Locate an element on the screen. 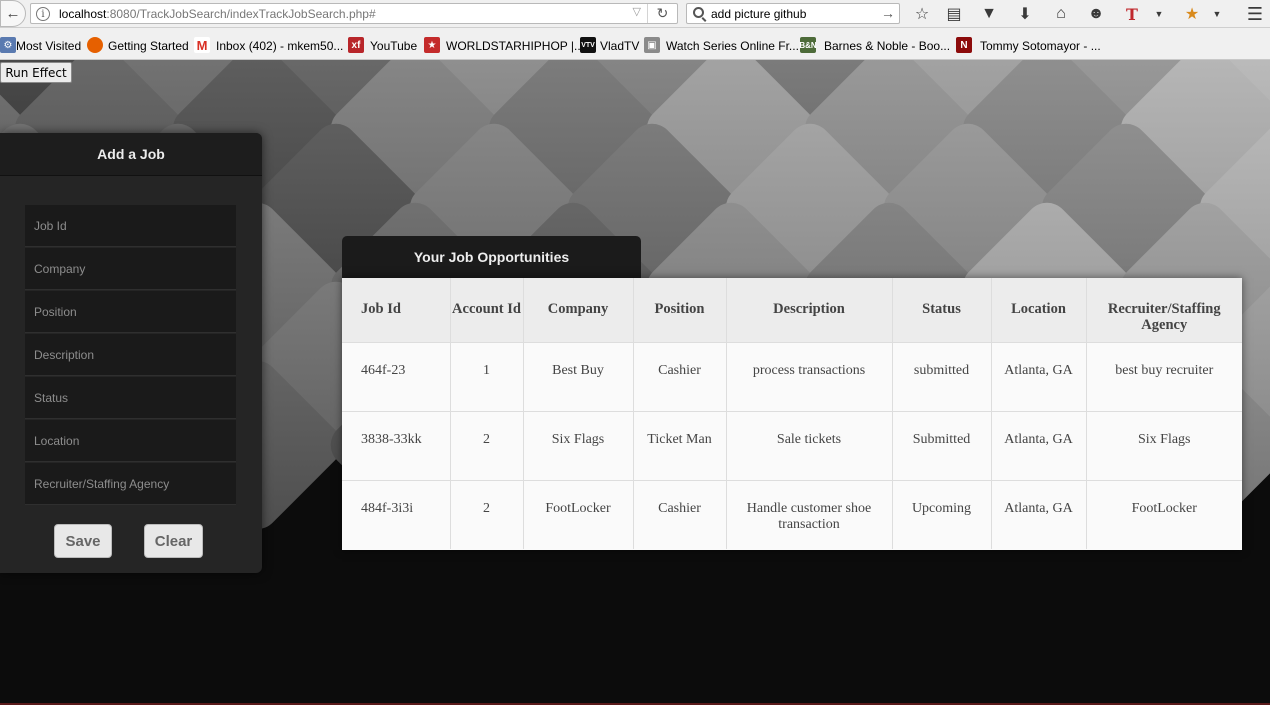 The width and height of the screenshot is (1270, 705). recruiter-field is located at coordinates (130, 484).